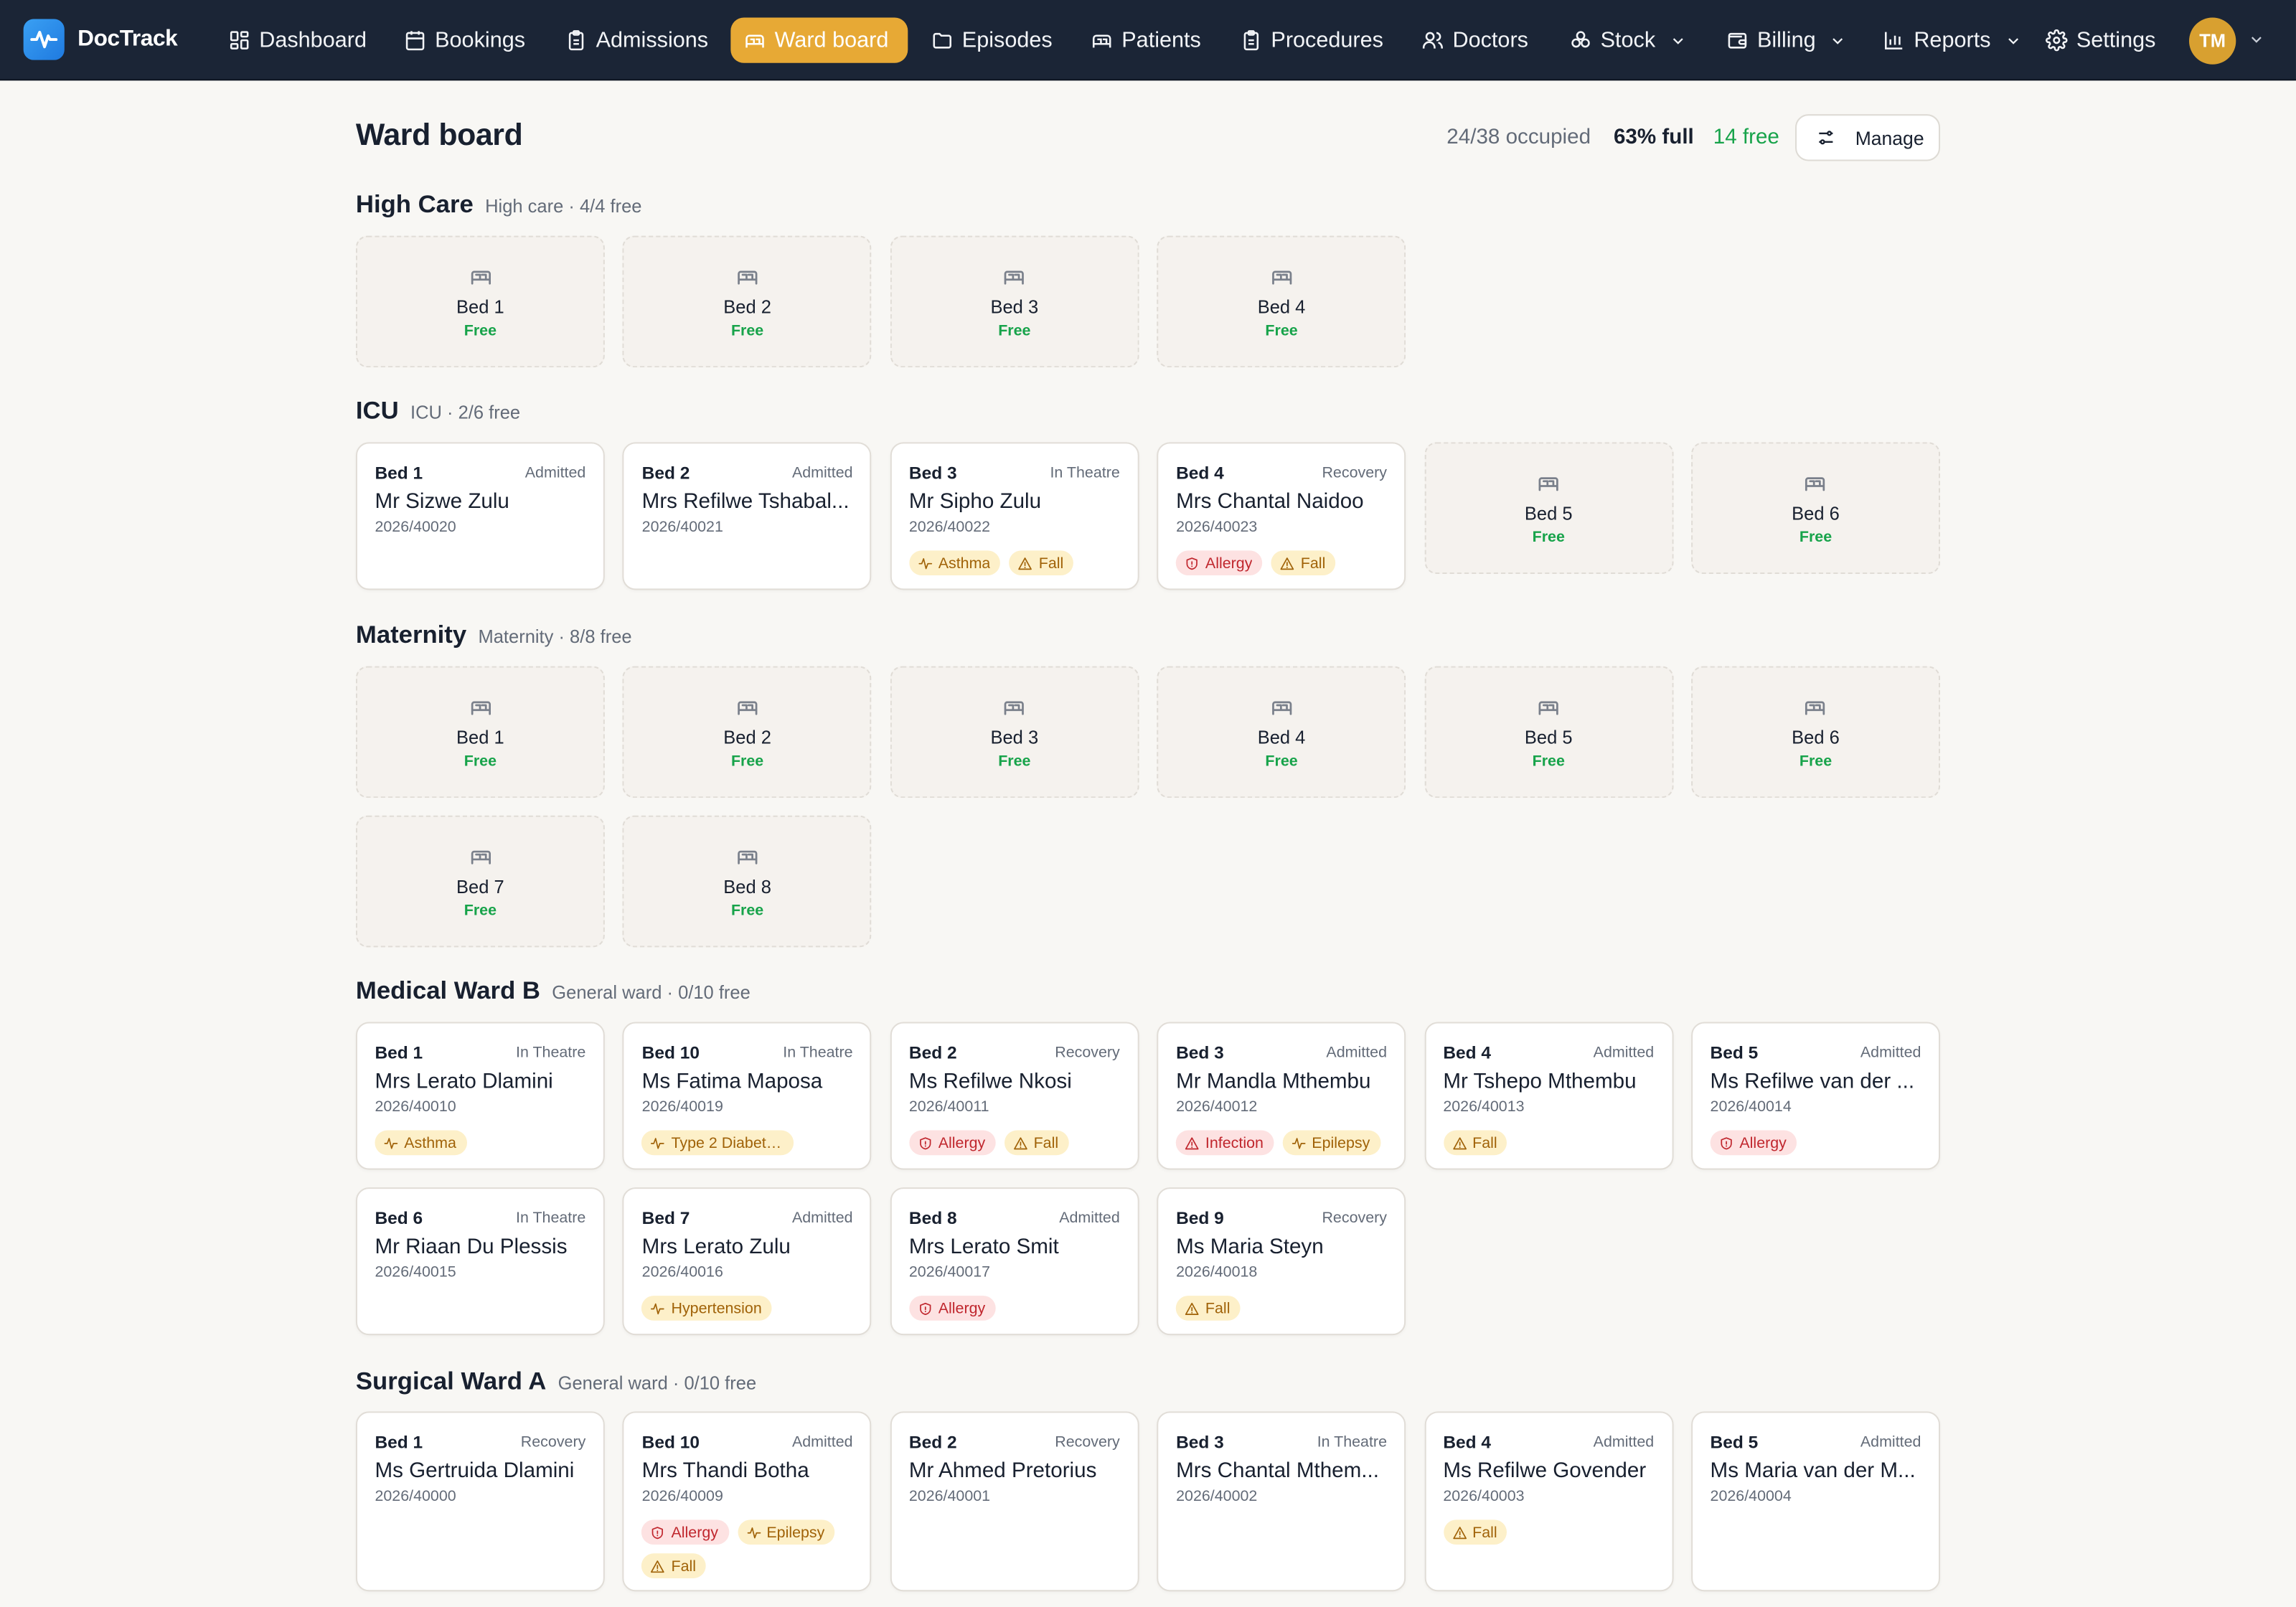  Describe the element at coordinates (1282, 1218) in the screenshot. I see `bed-card-header: Bed 9 Recovery` at that location.